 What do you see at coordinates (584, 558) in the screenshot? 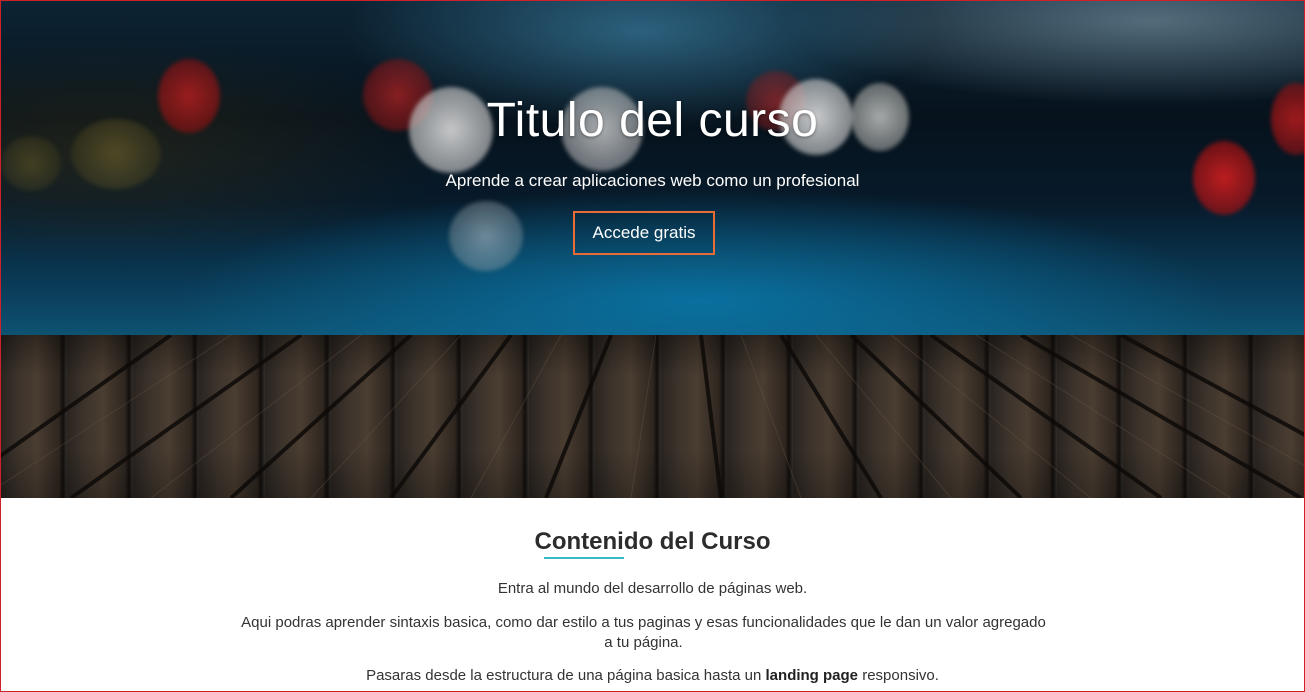
I see `section-title-underline` at bounding box center [584, 558].